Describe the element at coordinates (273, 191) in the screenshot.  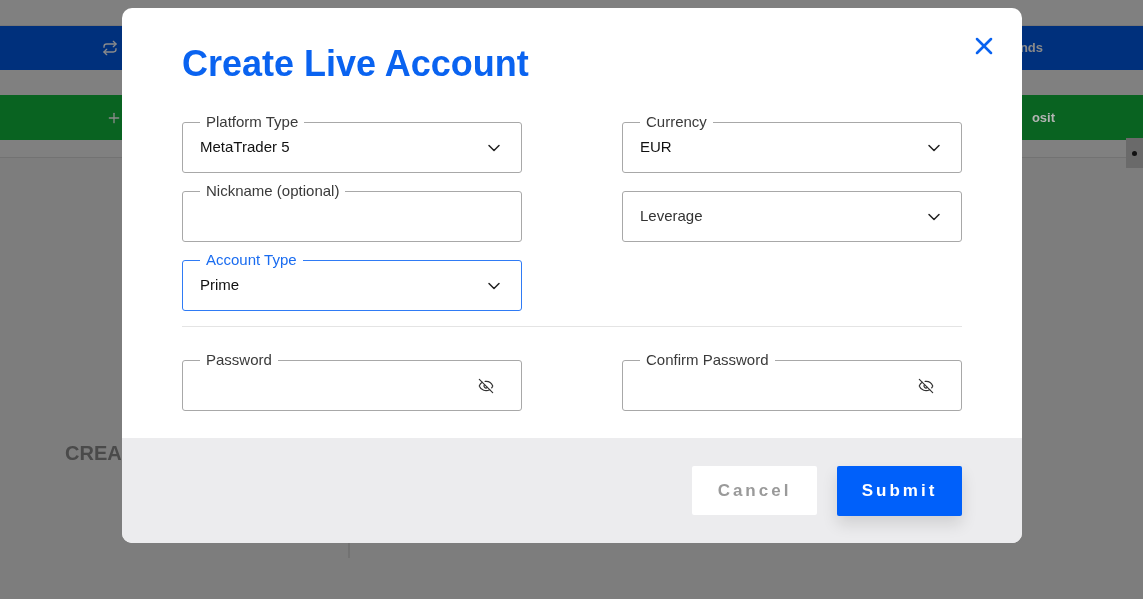
I see `field-label: Nickname (optional)` at that location.